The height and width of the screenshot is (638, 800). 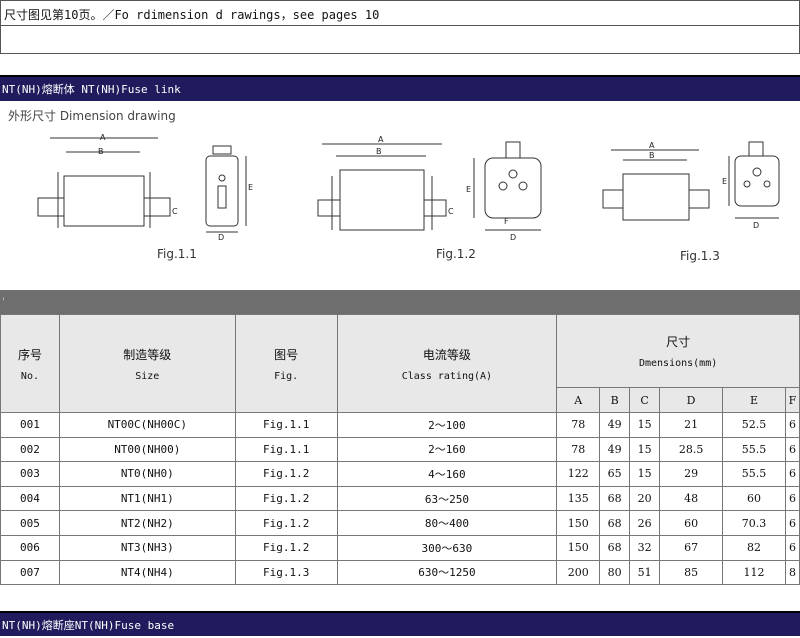 I want to click on header-col-e: E, so click(x=754, y=400).